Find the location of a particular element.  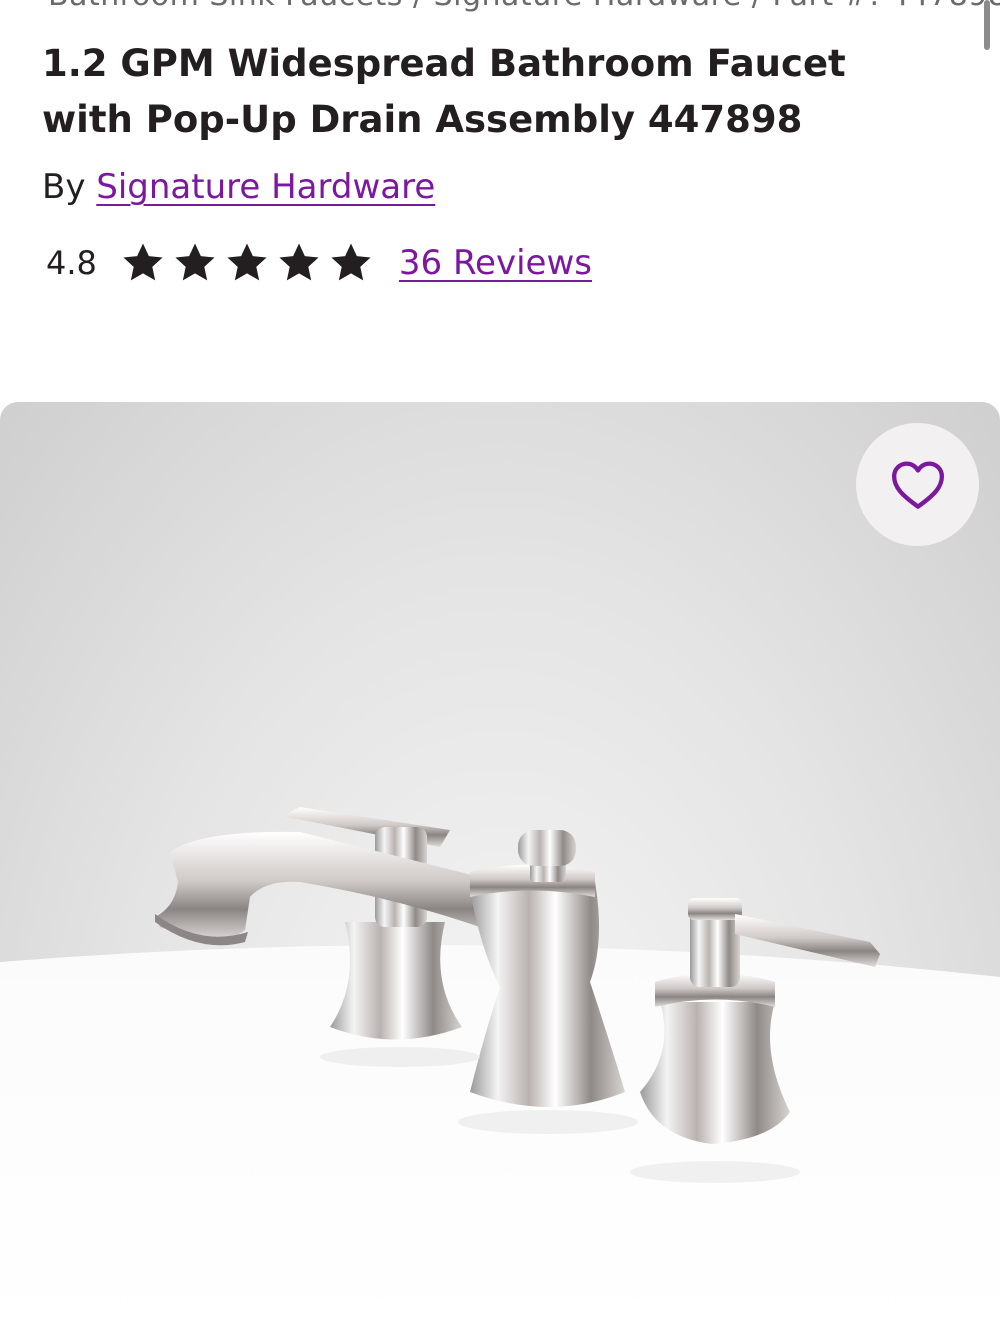

rating-row: 4.8 36 Reviews is located at coordinates (319, 263).